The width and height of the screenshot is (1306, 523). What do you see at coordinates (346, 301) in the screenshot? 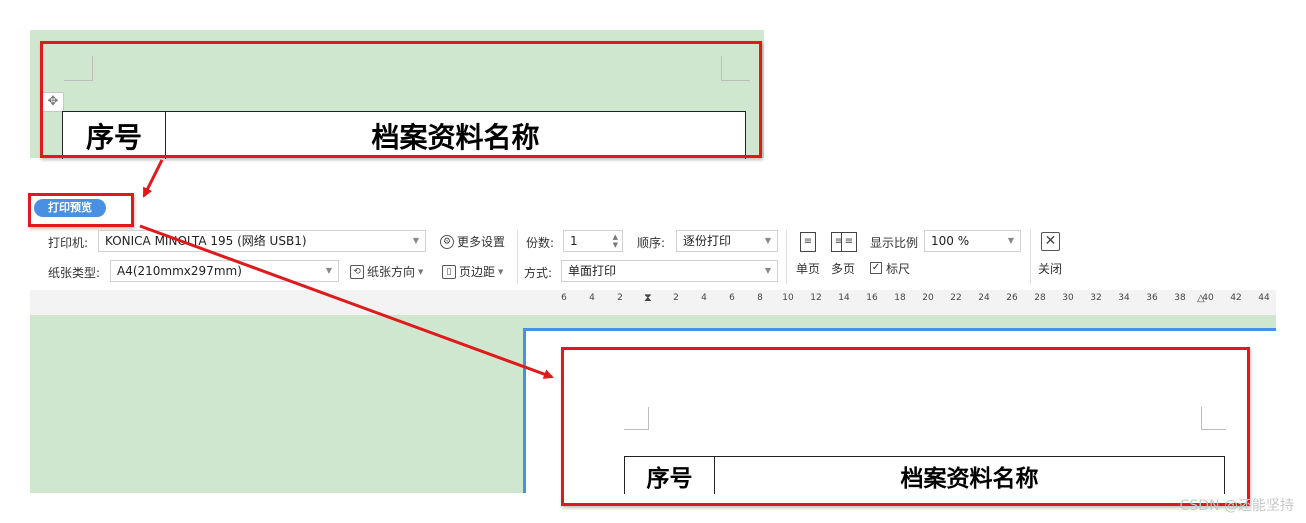
I see `arrow-tab-to-preview-page` at bounding box center [346, 301].